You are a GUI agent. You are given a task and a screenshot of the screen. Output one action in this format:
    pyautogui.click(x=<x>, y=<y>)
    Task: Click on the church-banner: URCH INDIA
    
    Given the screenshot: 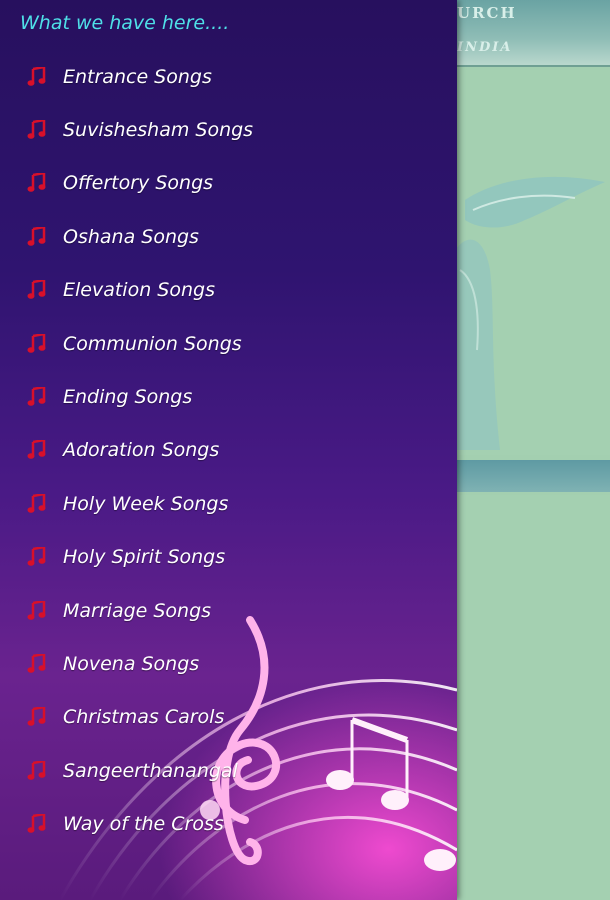 What is the action you would take?
    pyautogui.click(x=532, y=33)
    